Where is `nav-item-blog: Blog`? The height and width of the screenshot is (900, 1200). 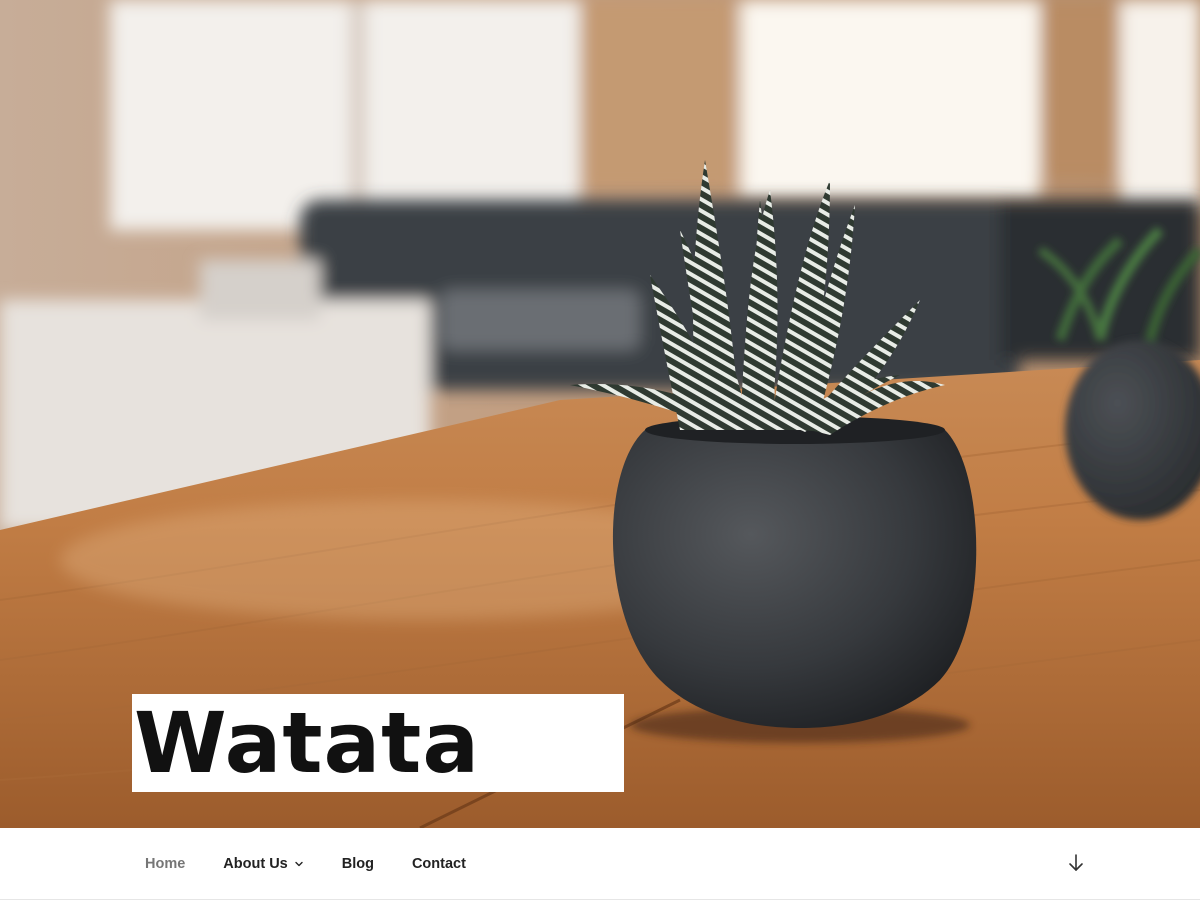 nav-item-blog: Blog is located at coordinates (358, 864).